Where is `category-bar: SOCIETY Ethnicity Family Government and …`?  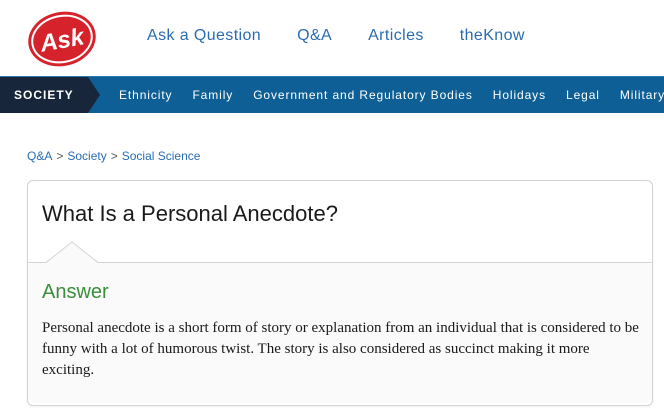
category-bar: SOCIETY Ethnicity Family Government and … is located at coordinates (332, 94).